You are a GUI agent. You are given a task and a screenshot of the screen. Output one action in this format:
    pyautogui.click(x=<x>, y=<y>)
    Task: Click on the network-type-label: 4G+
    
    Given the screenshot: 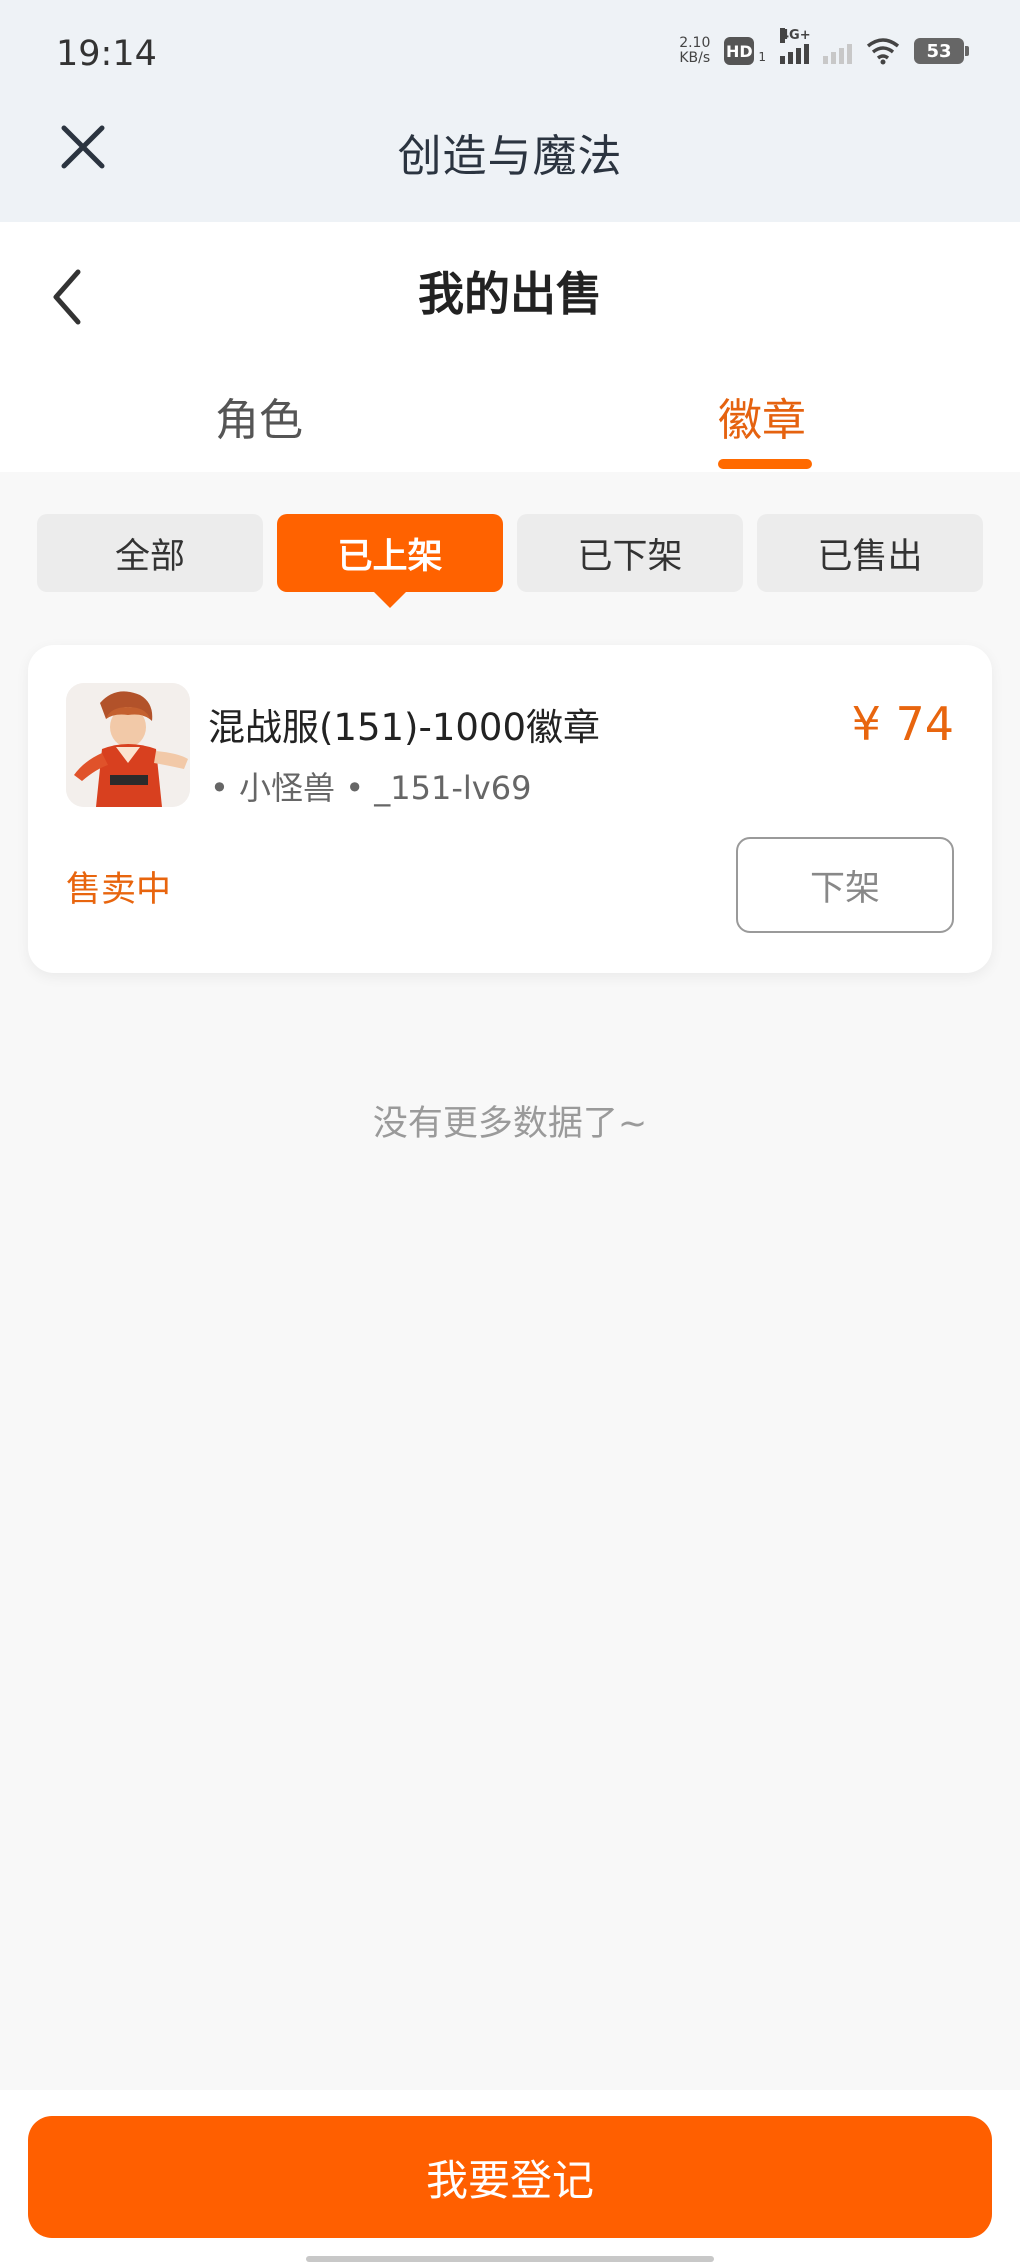 What is the action you would take?
    pyautogui.click(x=795, y=35)
    